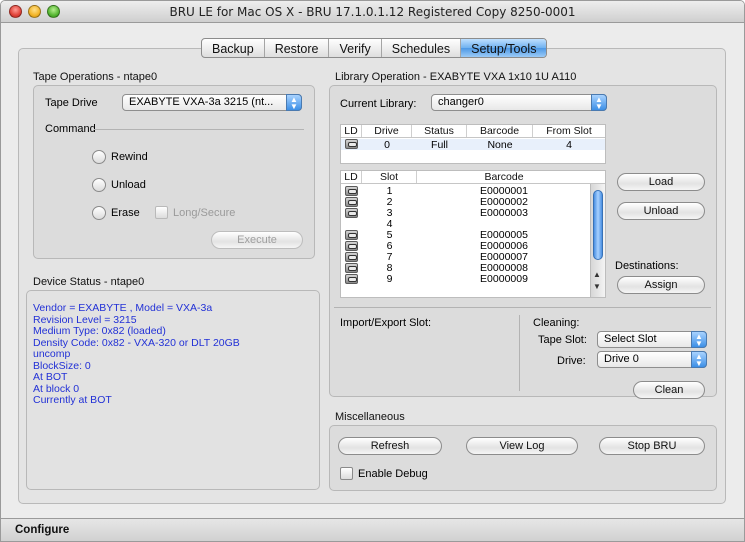 This screenshot has height=542, width=745. What do you see at coordinates (99, 185) in the screenshot?
I see `unload-radio` at bounding box center [99, 185].